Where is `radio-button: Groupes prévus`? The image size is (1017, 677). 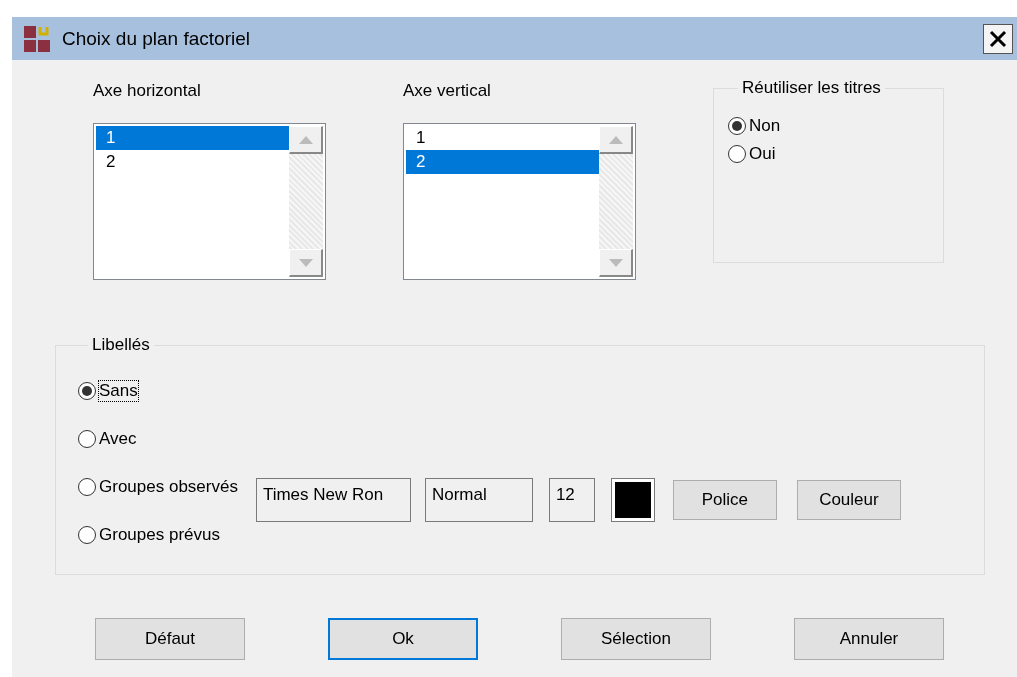 radio-button: Groupes prévus is located at coordinates (158, 535).